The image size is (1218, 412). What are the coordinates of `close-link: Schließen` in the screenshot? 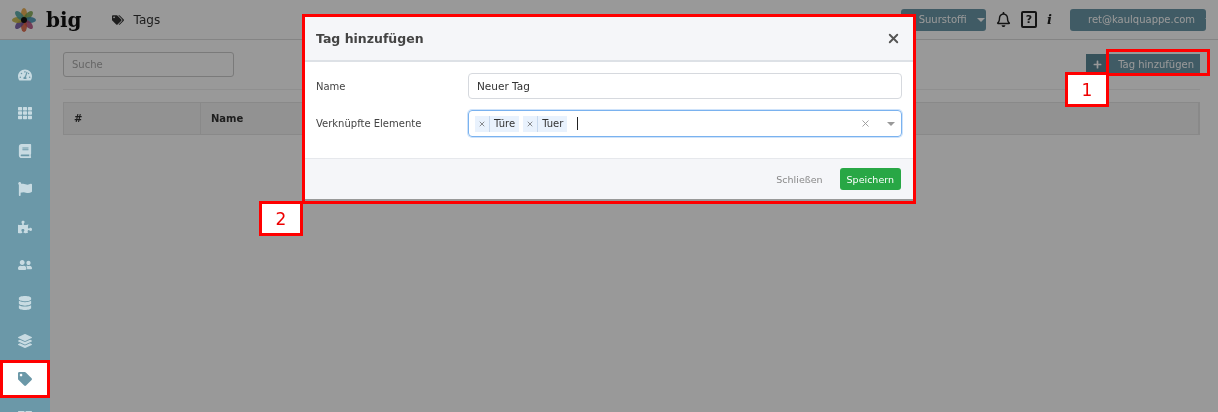 It's located at (799, 179).